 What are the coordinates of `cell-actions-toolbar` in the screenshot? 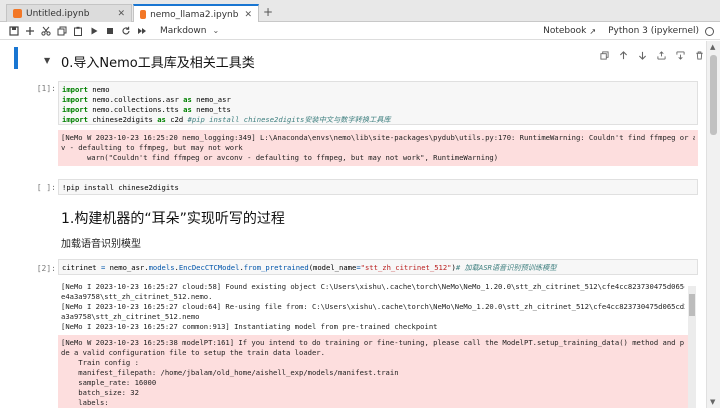 It's located at (649, 55).